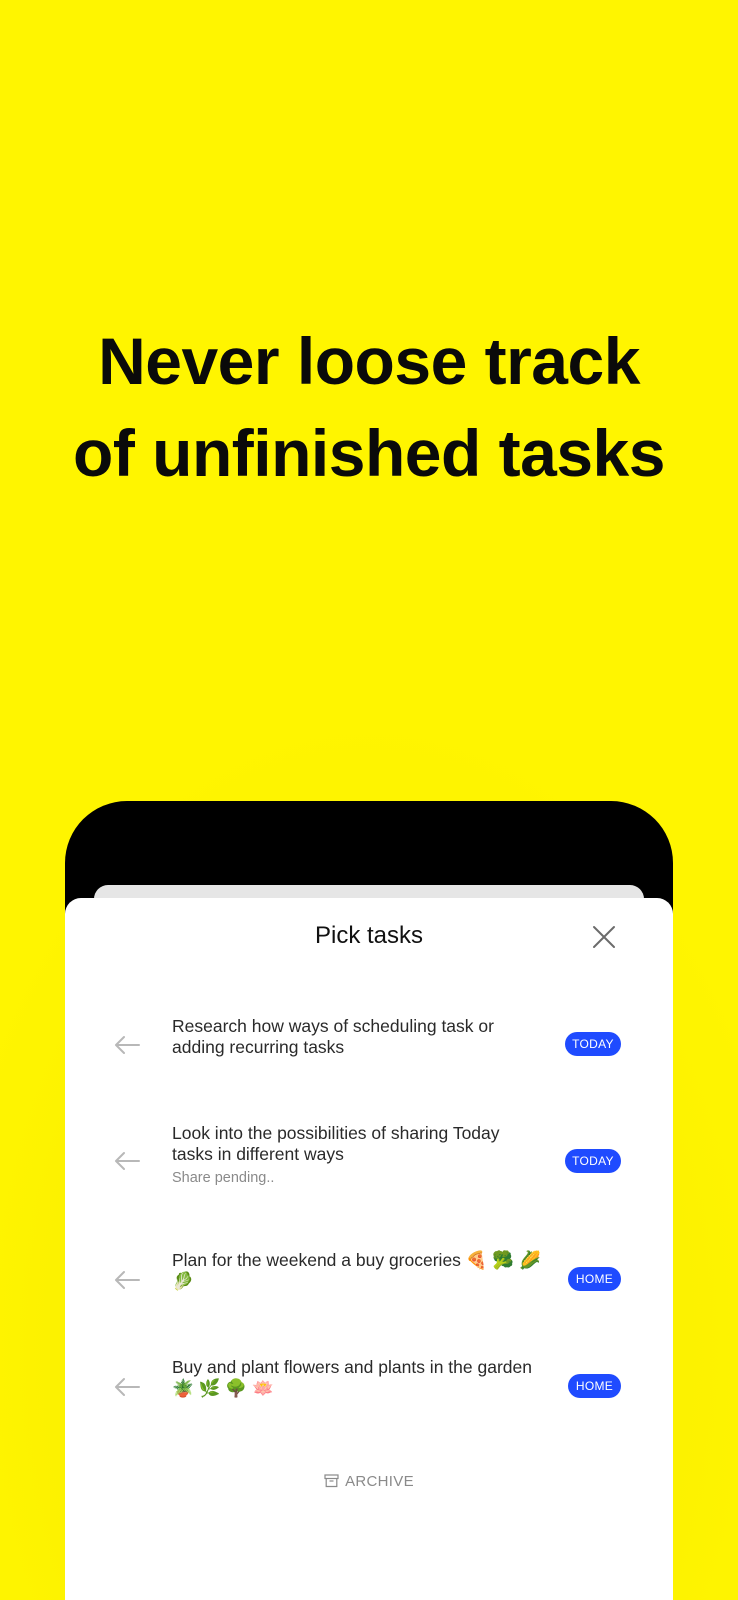  Describe the element at coordinates (369, 453) in the screenshot. I see `headline-line-2: of unfinished tasks` at that location.